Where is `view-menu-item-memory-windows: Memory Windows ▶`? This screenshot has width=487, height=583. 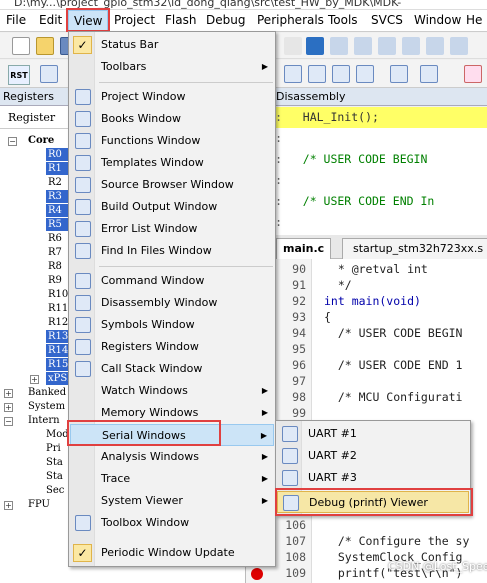
view-menu-item-memory-windows: Memory Windows ▶ is located at coordinates (172, 413).